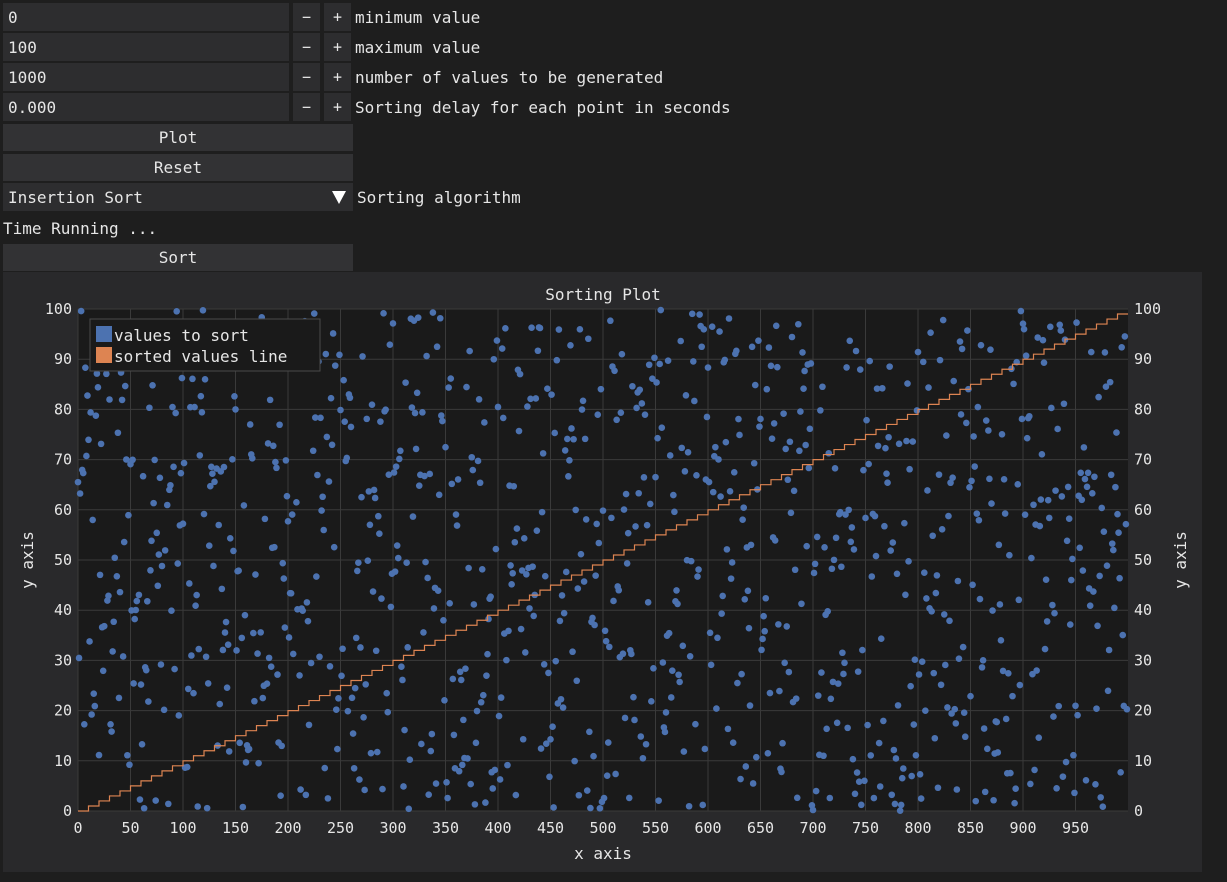 This screenshot has width=1227, height=882. What do you see at coordinates (1143, 660) in the screenshot?
I see `y2-tick-label: 30` at bounding box center [1143, 660].